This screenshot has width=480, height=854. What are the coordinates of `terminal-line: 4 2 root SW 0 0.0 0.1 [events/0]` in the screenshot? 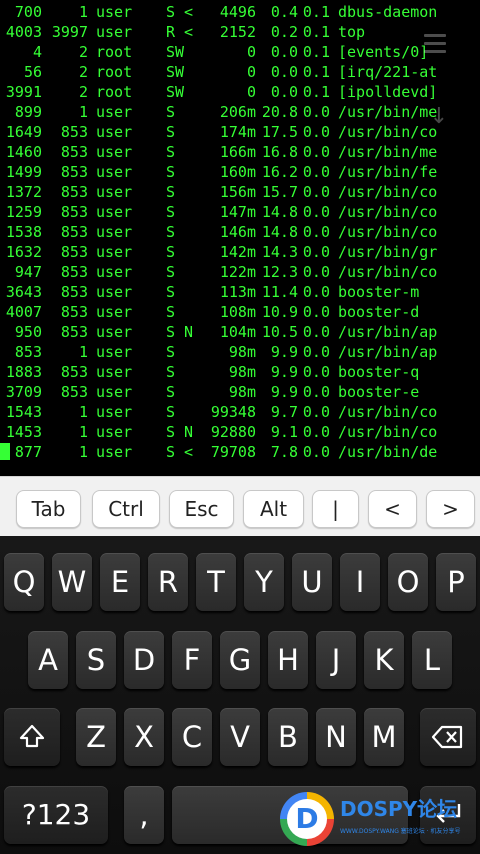 It's located at (240, 52).